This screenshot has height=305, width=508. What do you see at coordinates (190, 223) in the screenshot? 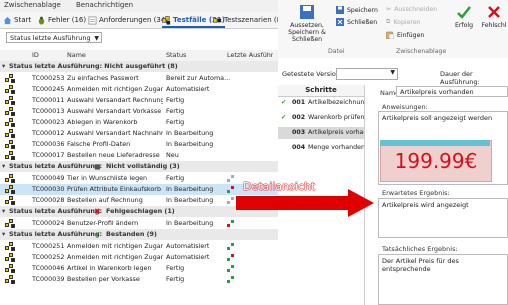
I see `cell-status: In Bearbeitung` at bounding box center [190, 223].